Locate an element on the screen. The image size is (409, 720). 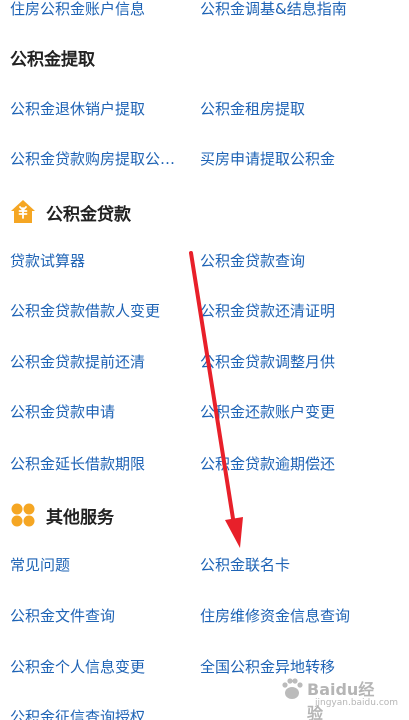
link-repayment-account-change: 公积金还款账户变更 is located at coordinates (302, 412).